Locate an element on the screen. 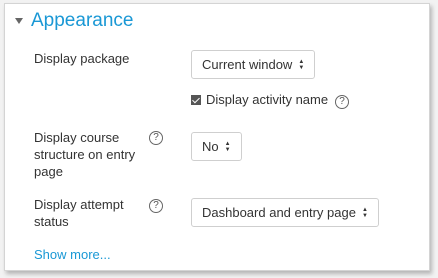 This screenshot has width=438, height=278. display-course-structure-label: Display course structure on entry page is located at coordinates (85, 154).